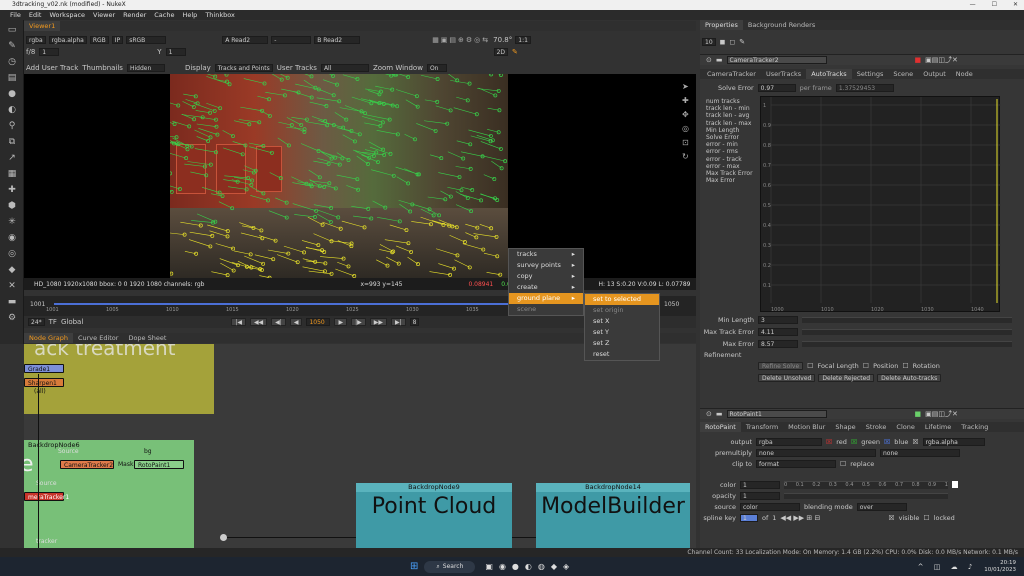  What do you see at coordinates (12, 30) in the screenshot?
I see `image-icon: ▭` at bounding box center [12, 30].